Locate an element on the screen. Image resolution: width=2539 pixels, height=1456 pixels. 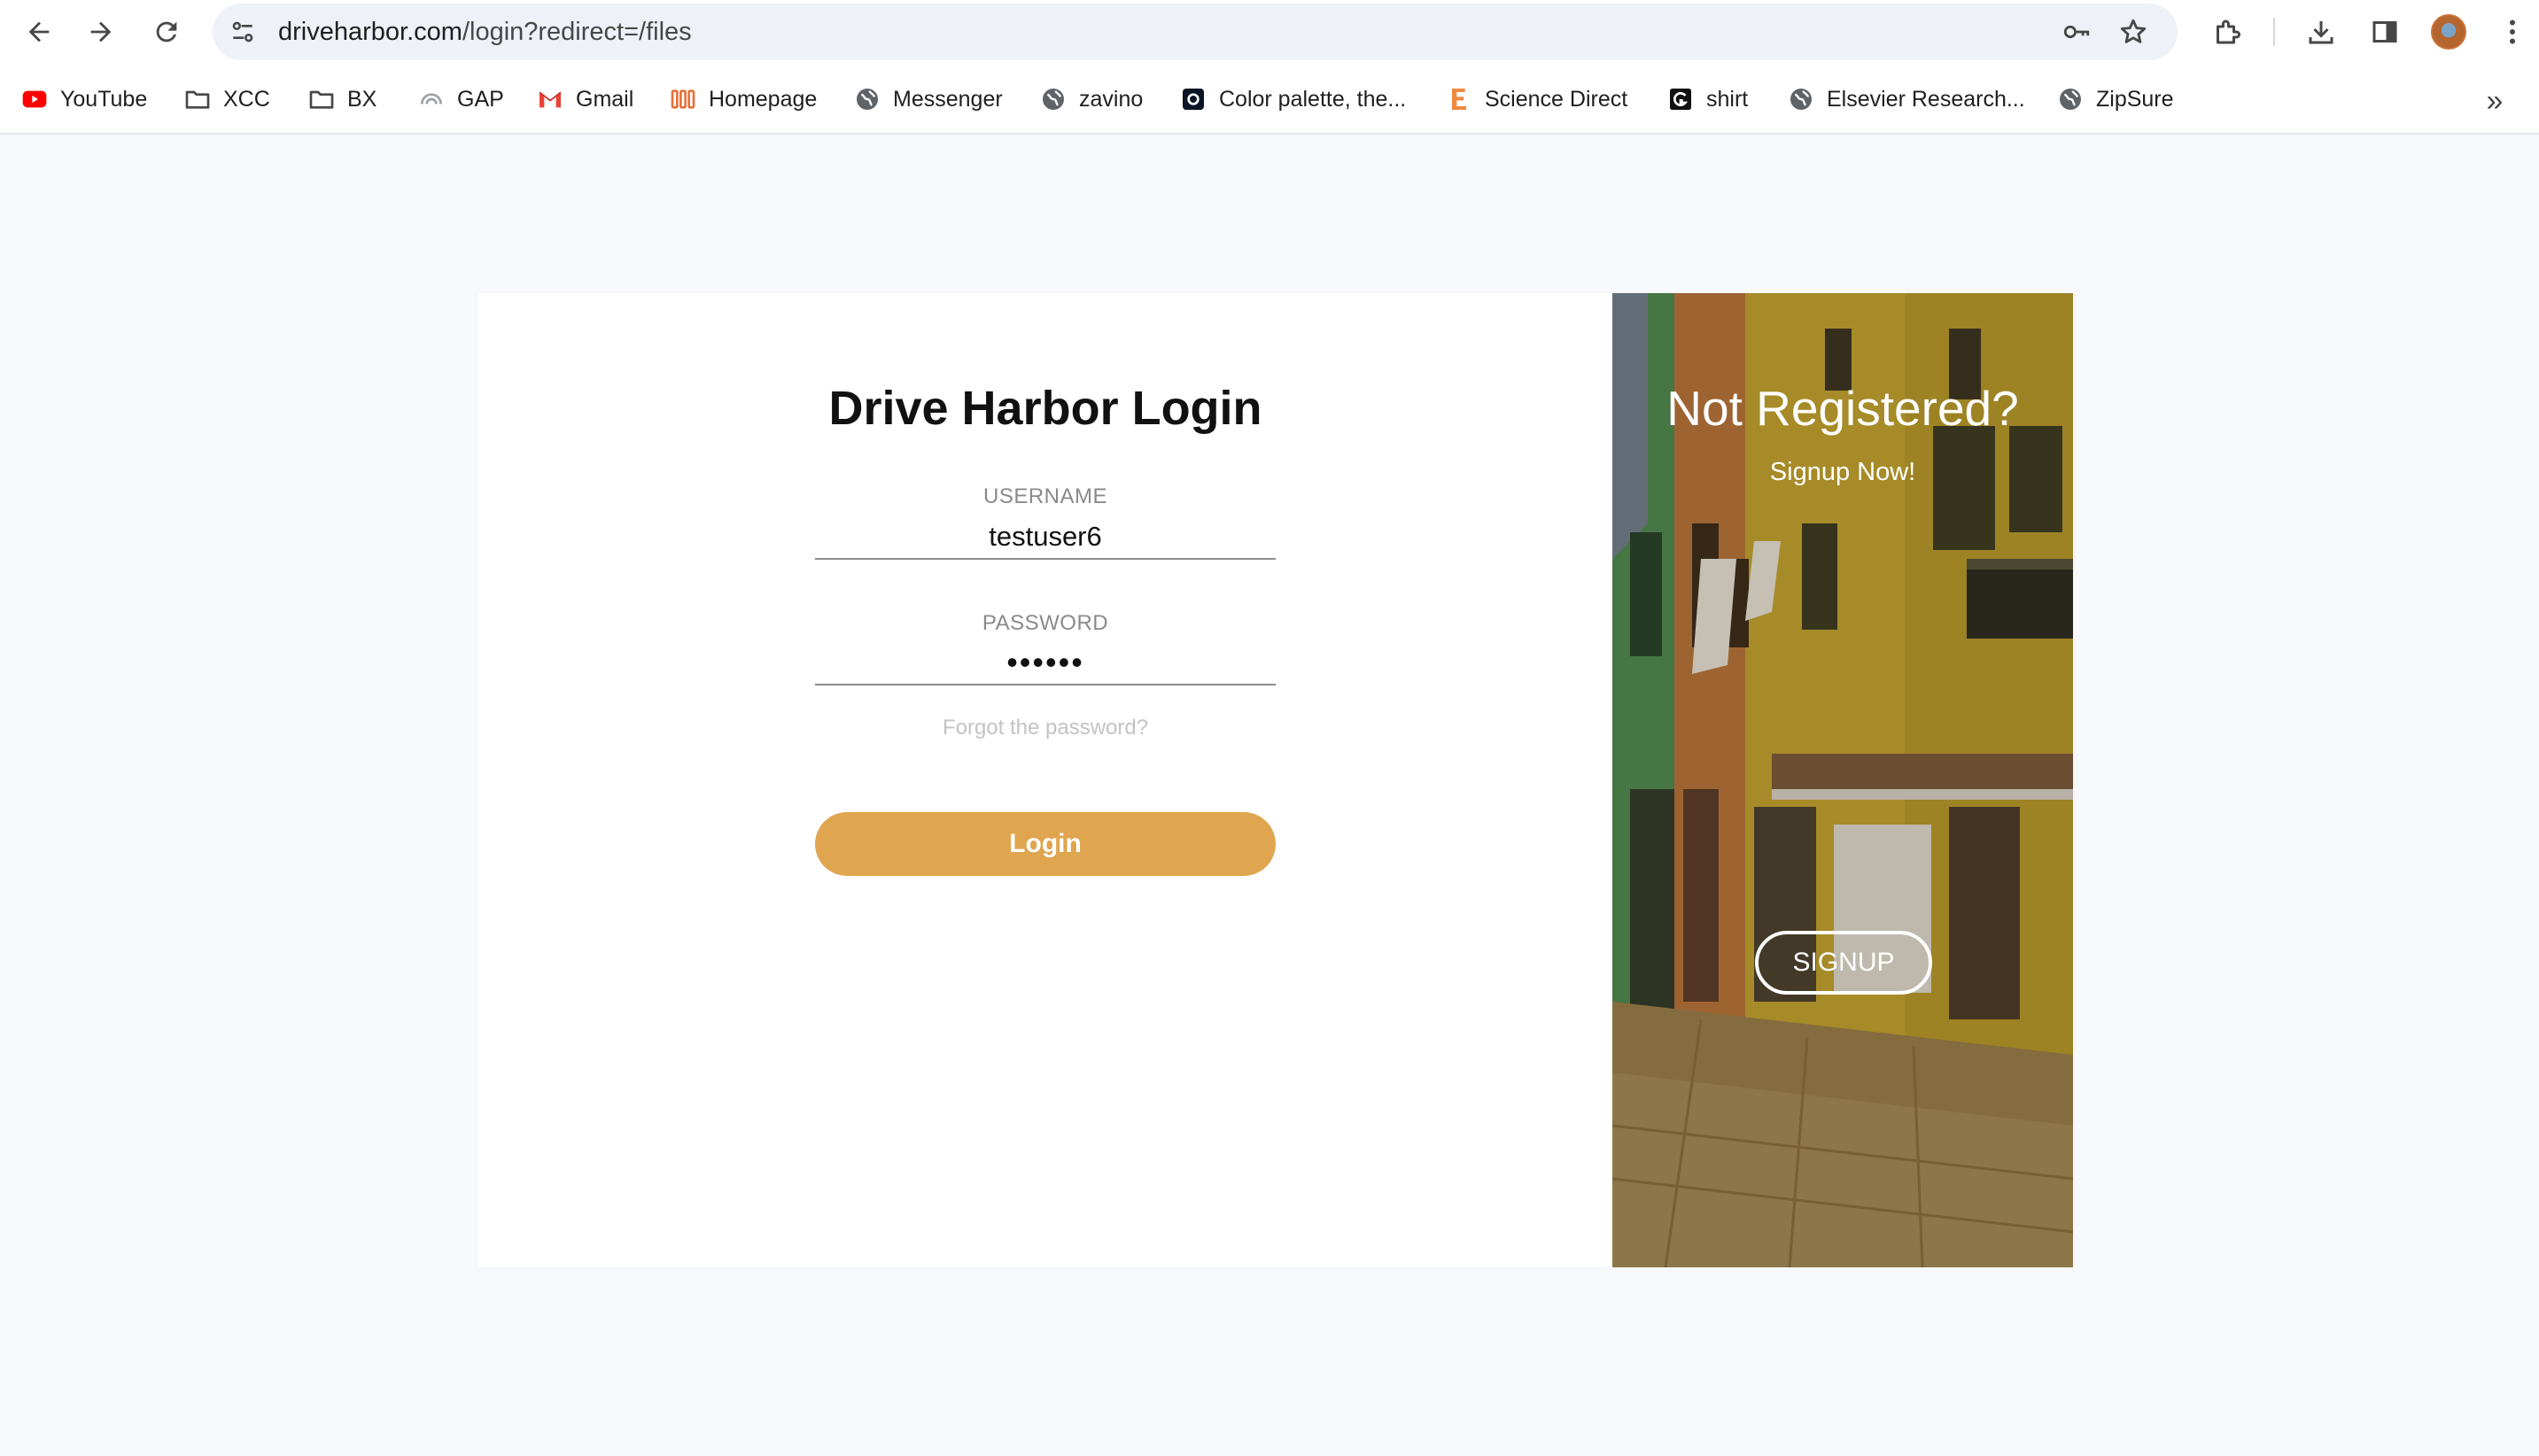
bookmark-folder-xcc: XCC is located at coordinates (226, 99).